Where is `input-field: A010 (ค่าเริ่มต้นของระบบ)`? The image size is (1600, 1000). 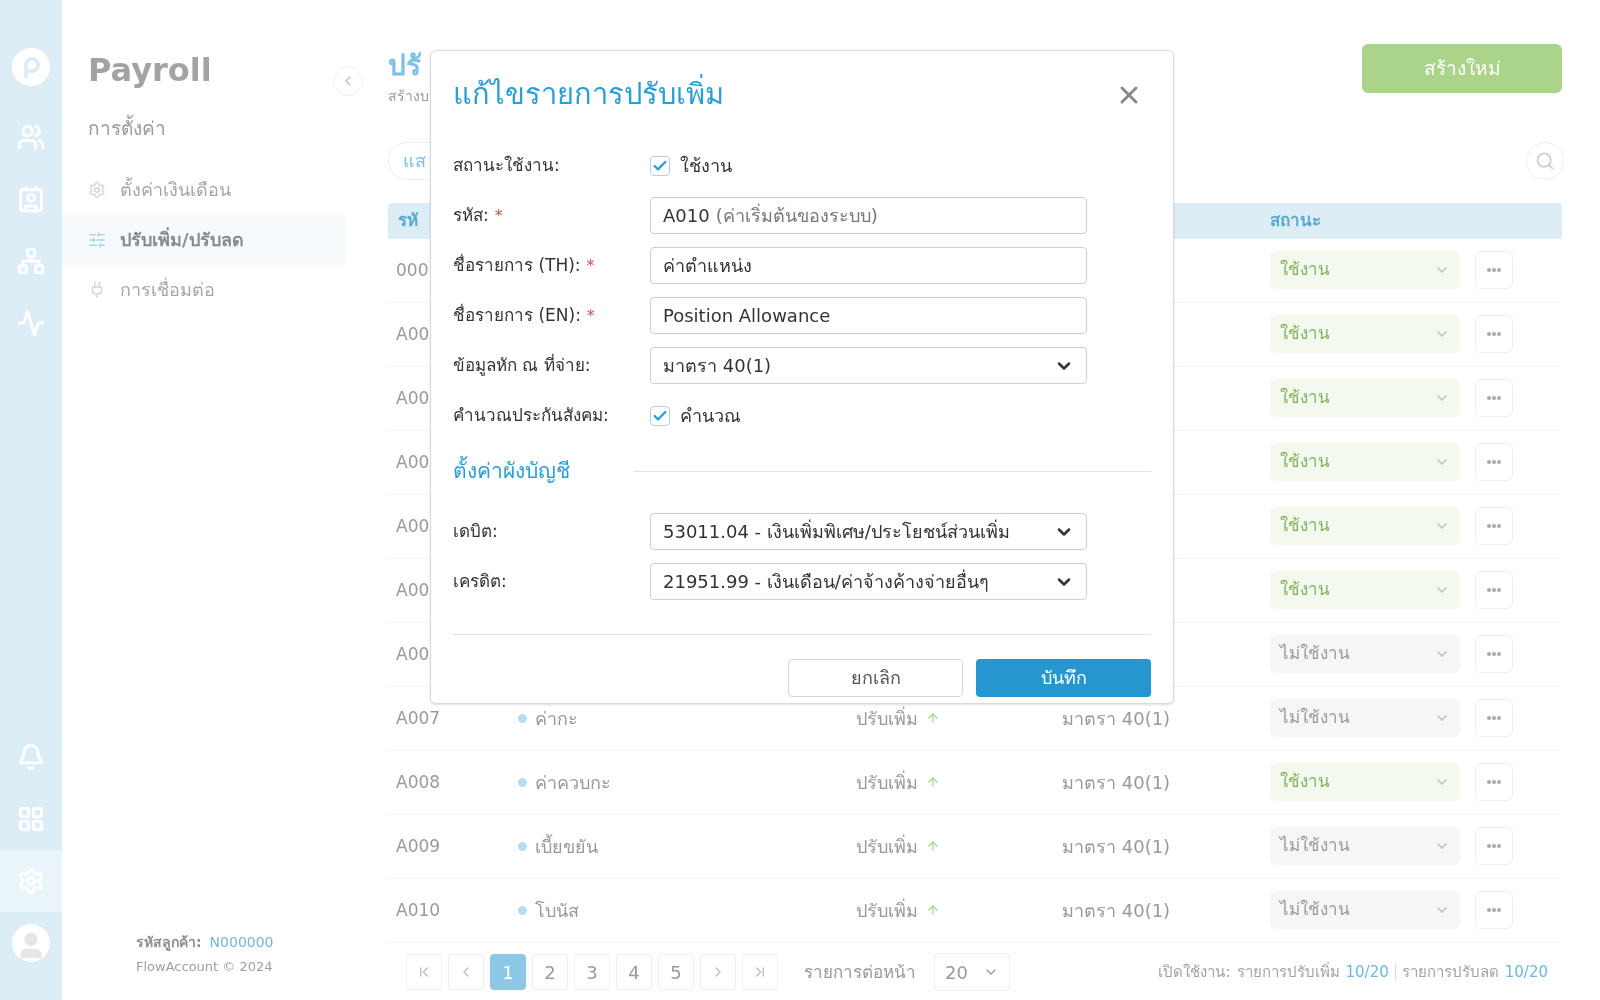
input-field: A010 (ค่าเริ่มต้นของระบบ) is located at coordinates (868, 215).